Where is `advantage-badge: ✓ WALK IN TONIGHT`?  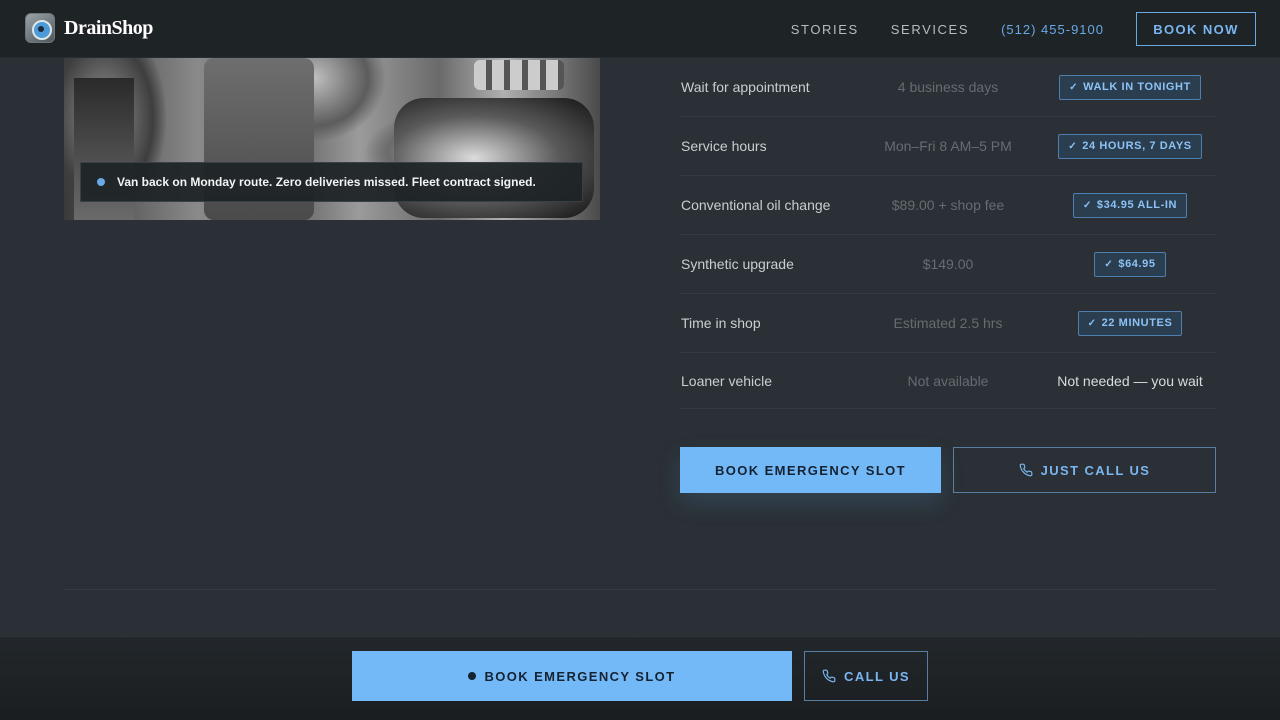
advantage-badge: ✓ WALK IN TONIGHT is located at coordinates (1130, 87).